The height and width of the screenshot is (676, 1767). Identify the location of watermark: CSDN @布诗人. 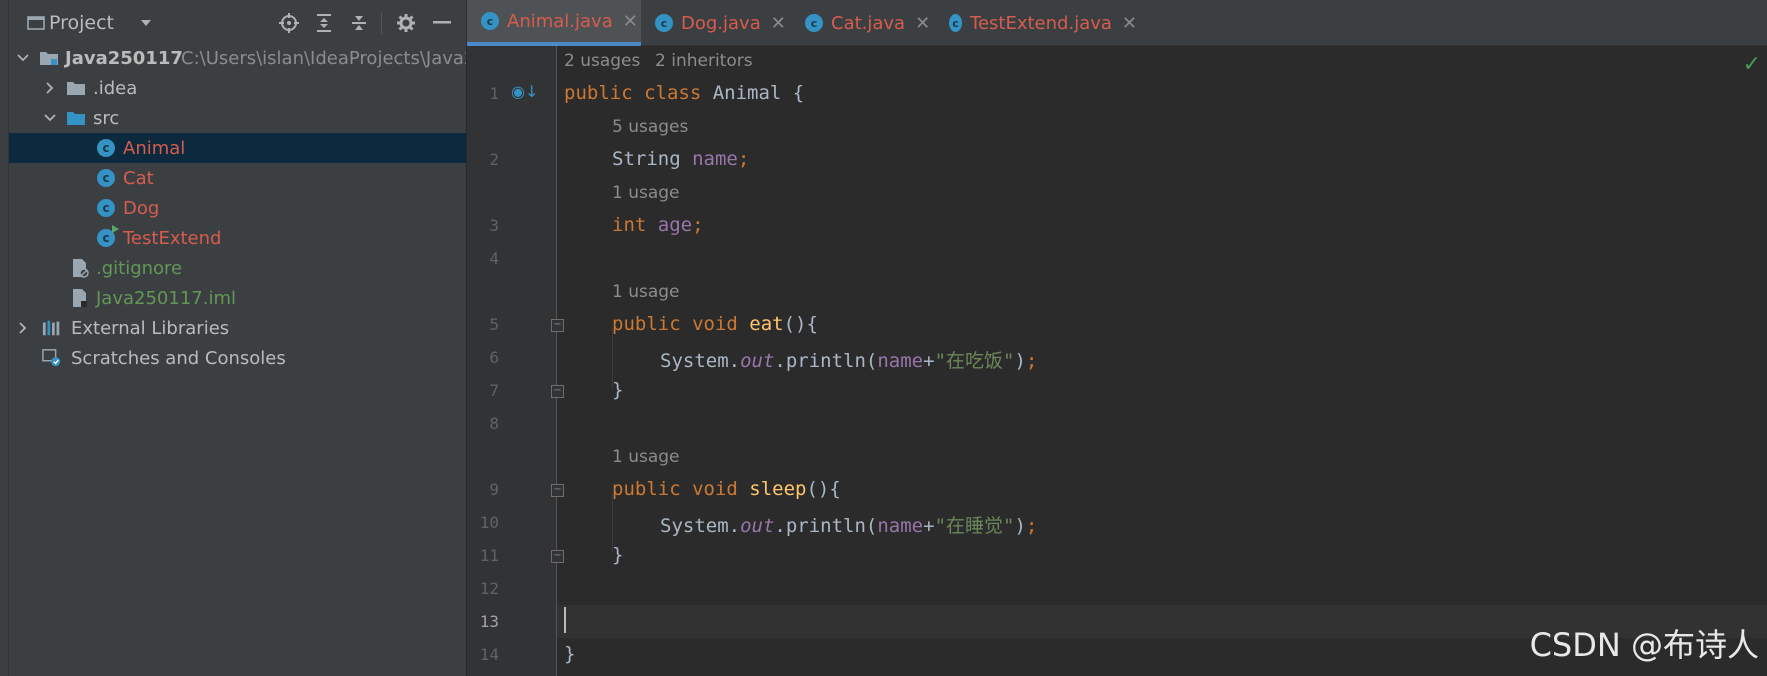
(1644, 645).